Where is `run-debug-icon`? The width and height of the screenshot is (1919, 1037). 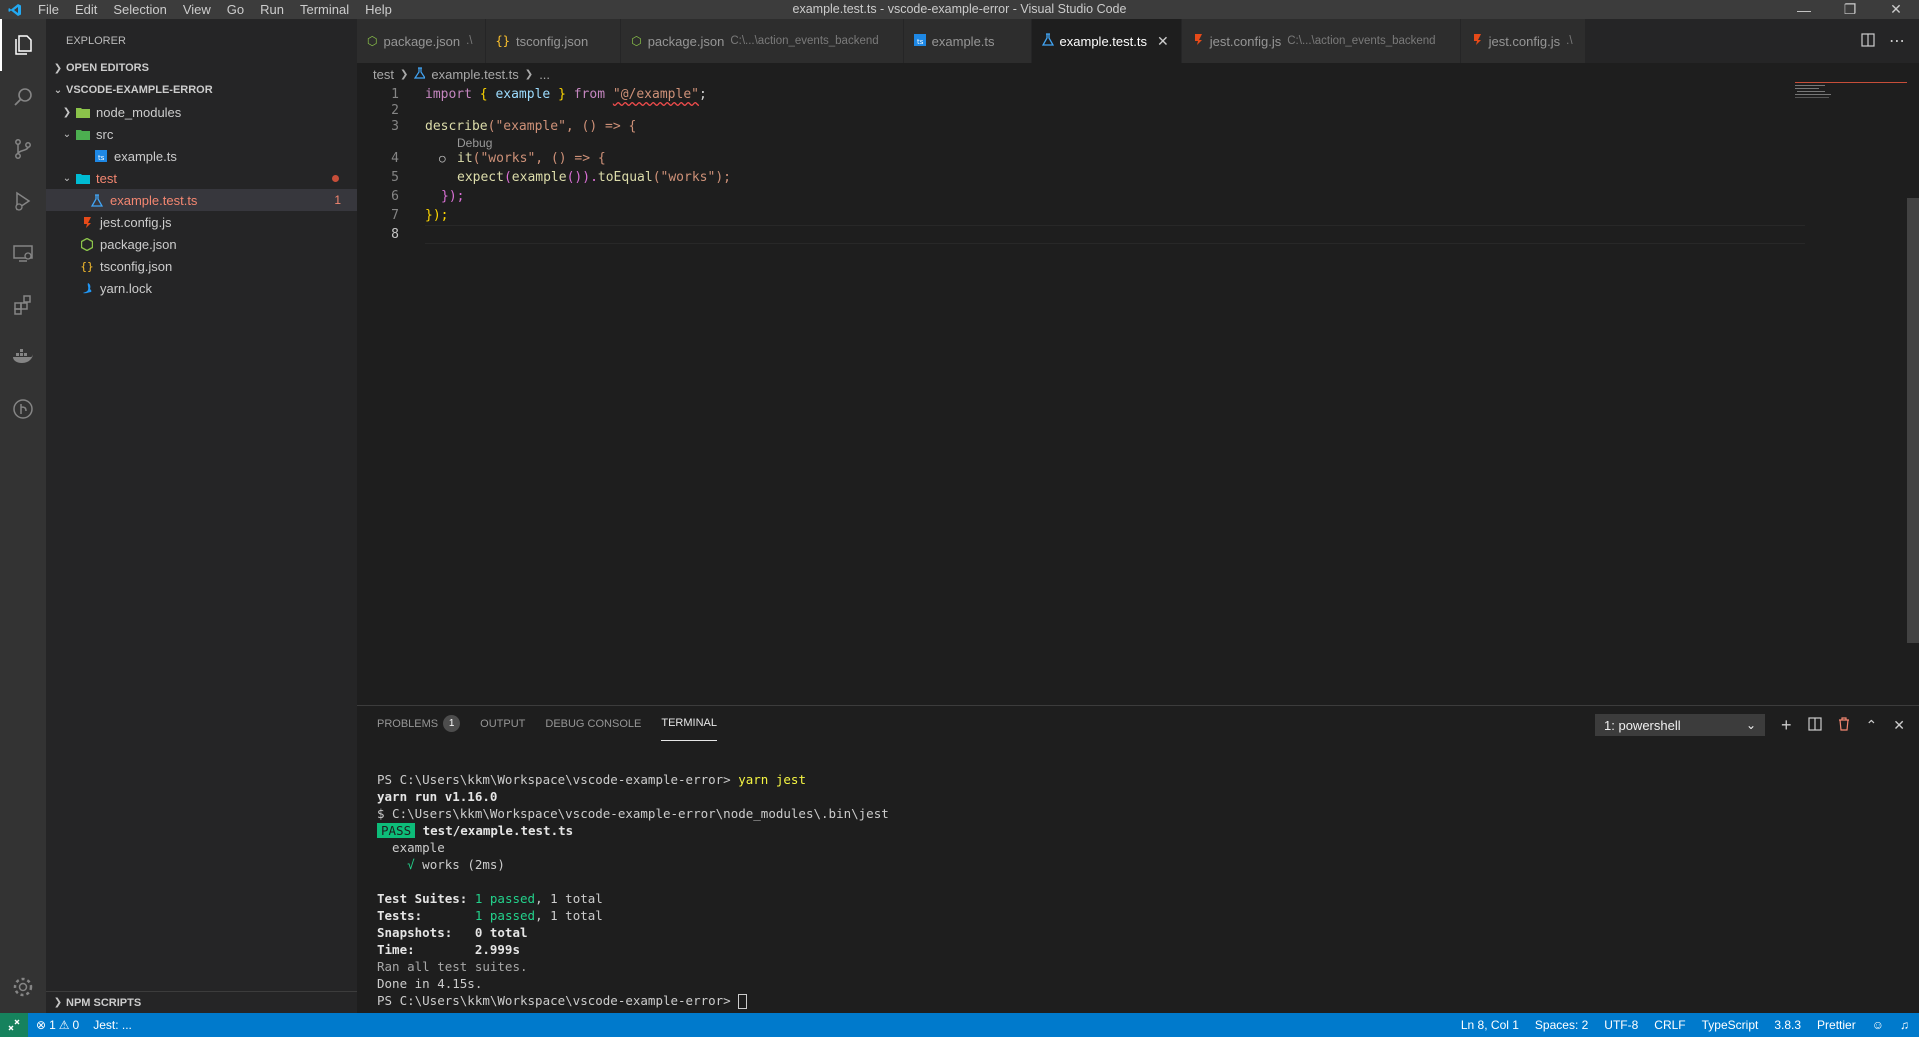 run-debug-icon is located at coordinates (23, 201).